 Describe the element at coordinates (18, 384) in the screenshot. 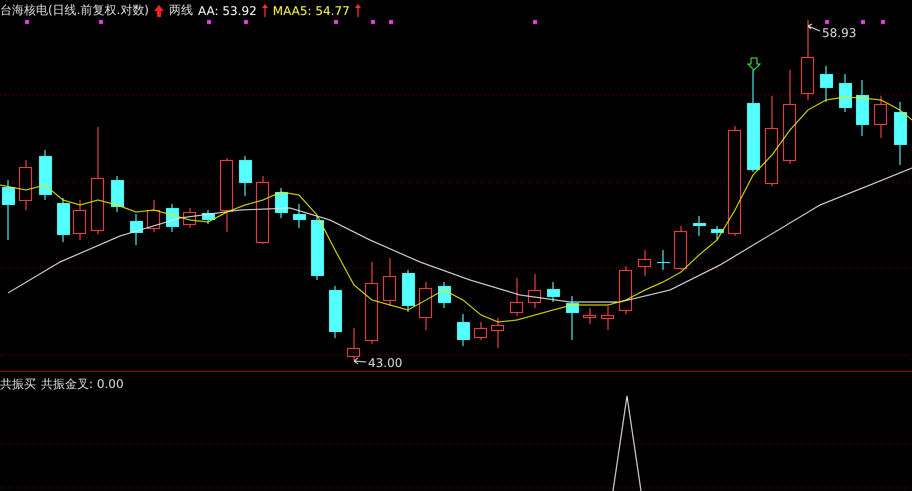

I see `panel-title: 共振买` at that location.